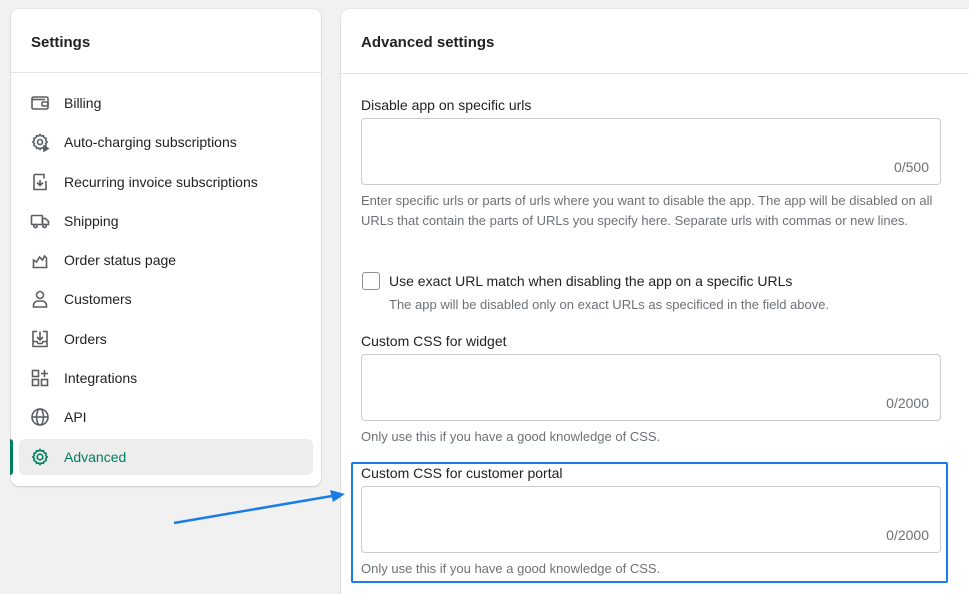 This screenshot has width=969, height=594. What do you see at coordinates (166, 41) in the screenshot?
I see `sidebar-title: Settings` at bounding box center [166, 41].